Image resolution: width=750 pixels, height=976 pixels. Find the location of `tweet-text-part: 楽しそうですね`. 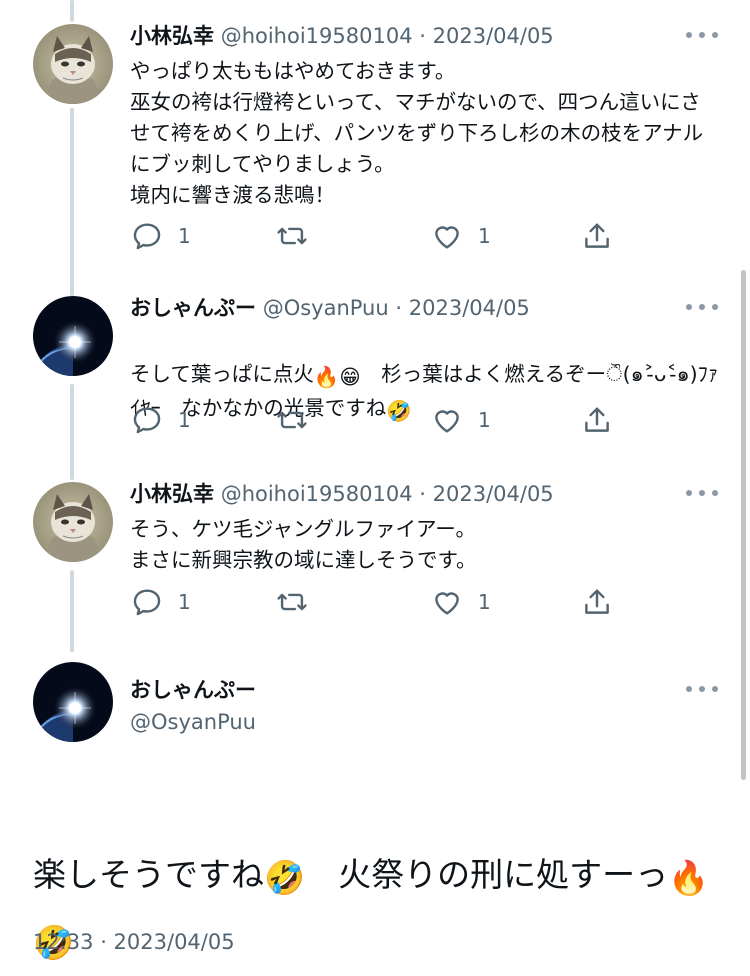

tweet-text-part: 楽しそうですね is located at coordinates (148, 874).